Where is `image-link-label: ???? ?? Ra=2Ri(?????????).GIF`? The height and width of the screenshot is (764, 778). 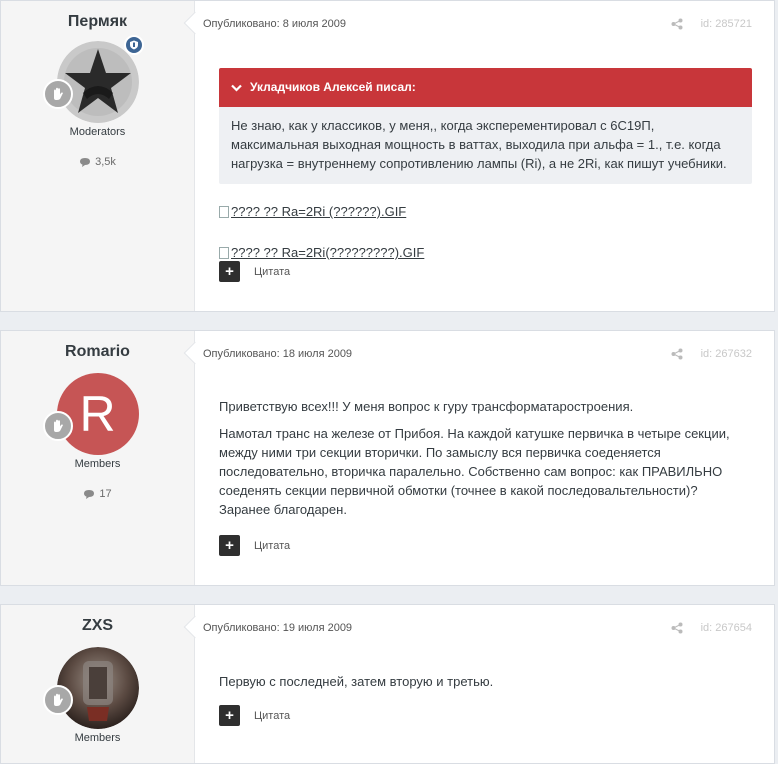 image-link-label: ???? ?? Ra=2Ri(?????????).GIF is located at coordinates (328, 252).